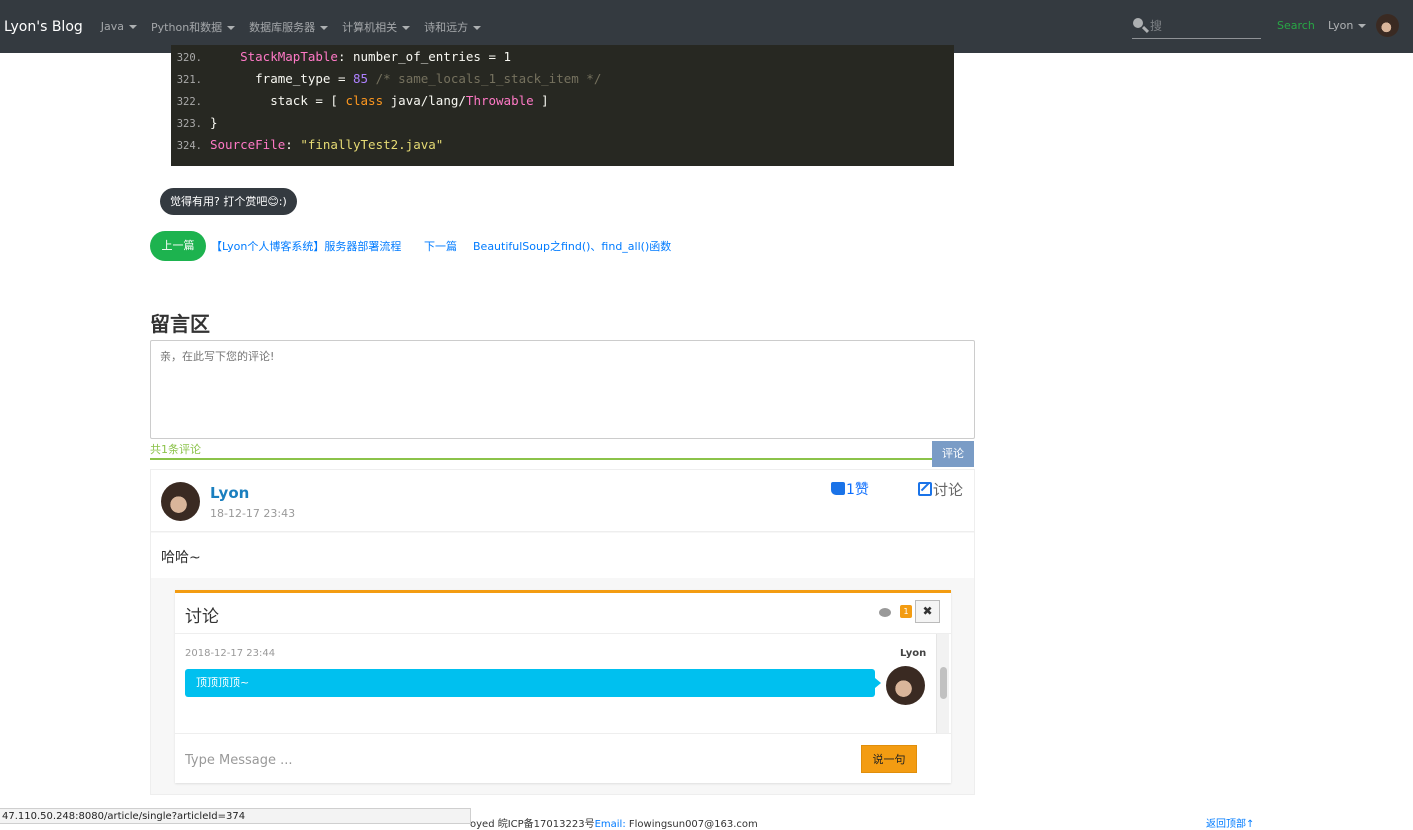 The width and height of the screenshot is (1413, 830). I want to click on footer-email: Flowingsun007@163.com, so click(693, 824).